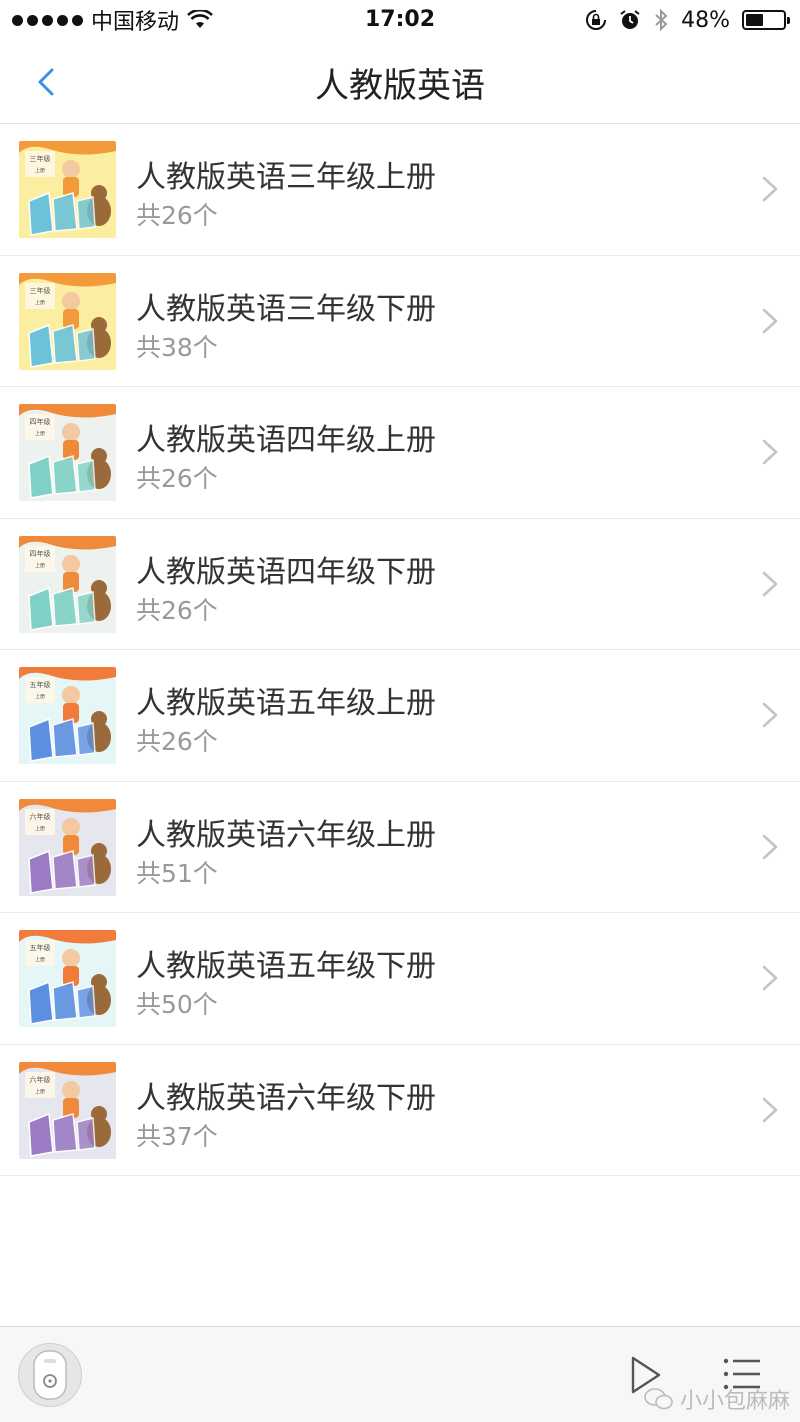 The image size is (800, 1422). Describe the element at coordinates (766, 20) in the screenshot. I see `battery-icon` at that location.